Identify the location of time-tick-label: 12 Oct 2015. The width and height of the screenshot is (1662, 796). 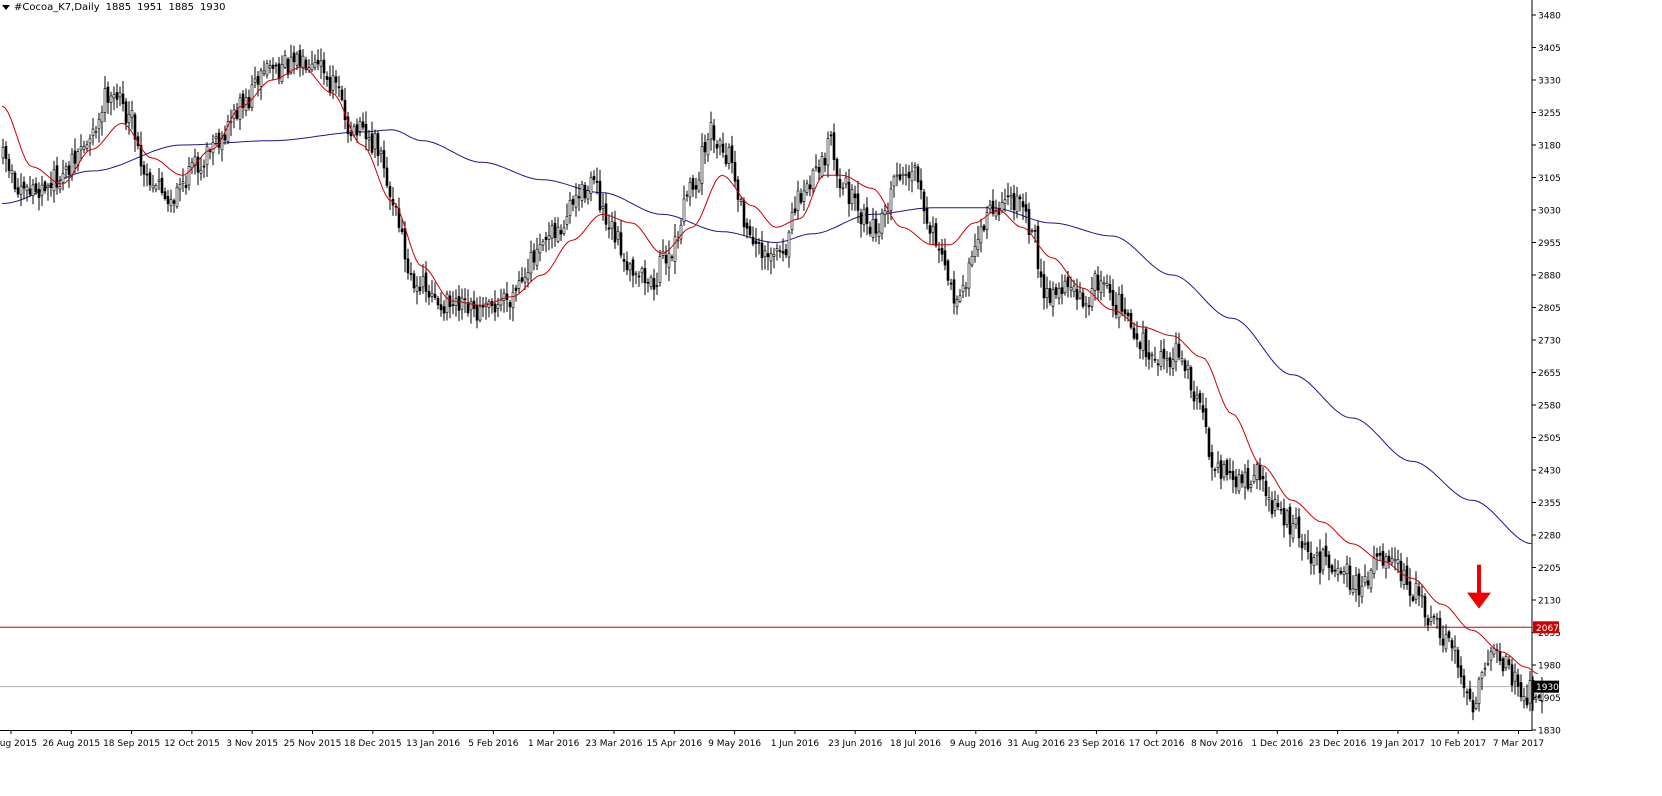
(192, 744).